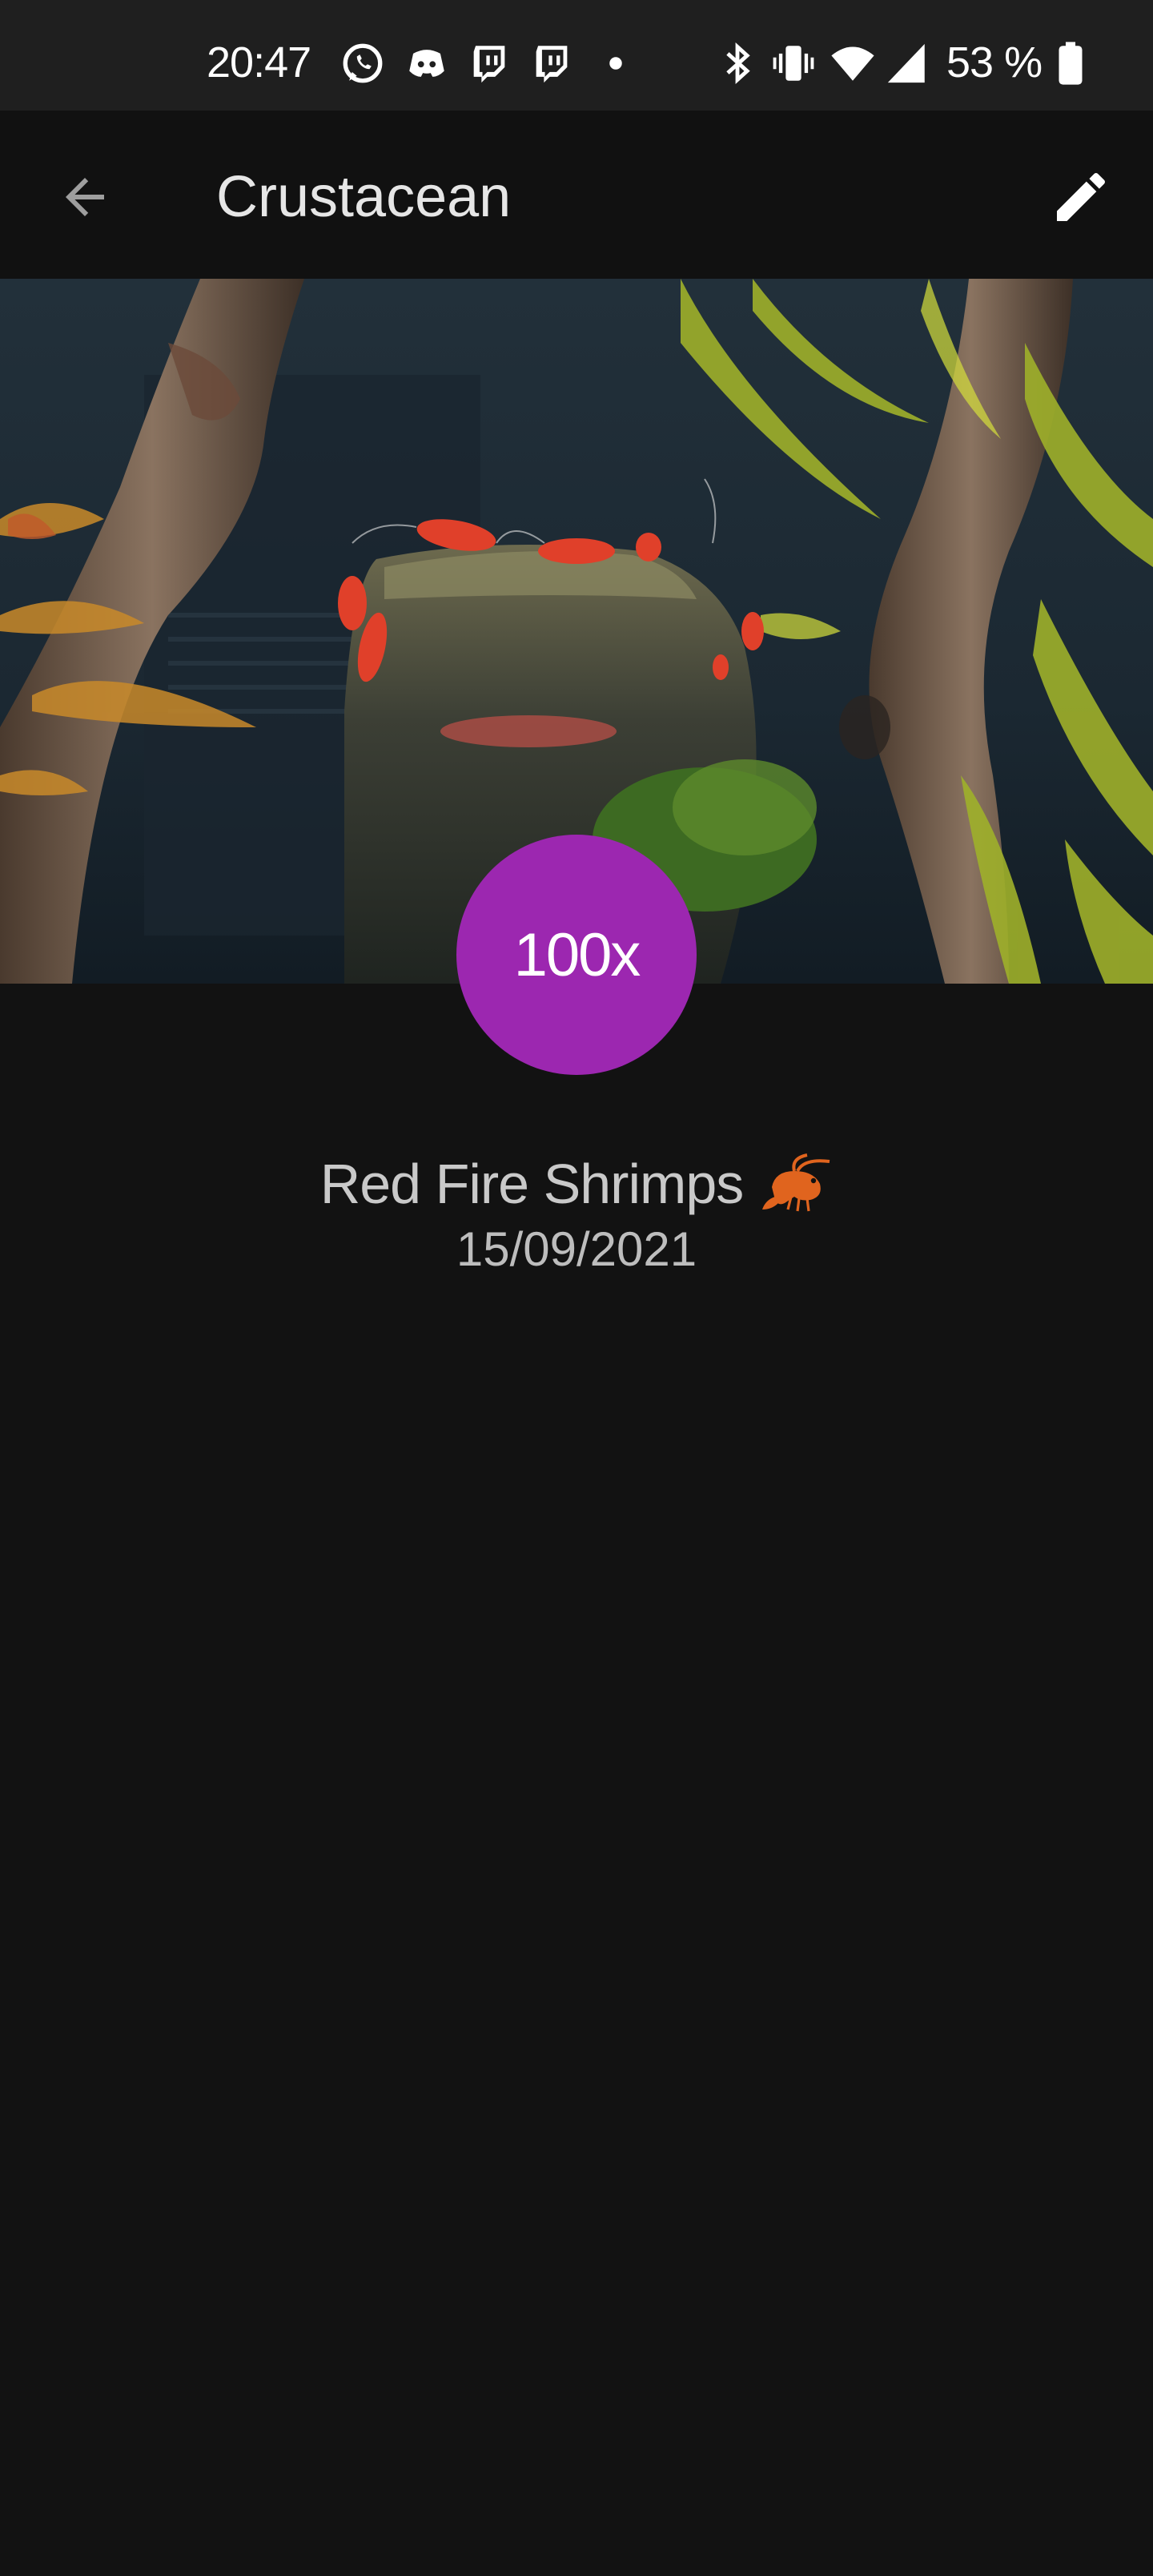 This screenshot has width=1153, height=2576. What do you see at coordinates (796, 1184) in the screenshot?
I see `shrimp-icon` at bounding box center [796, 1184].